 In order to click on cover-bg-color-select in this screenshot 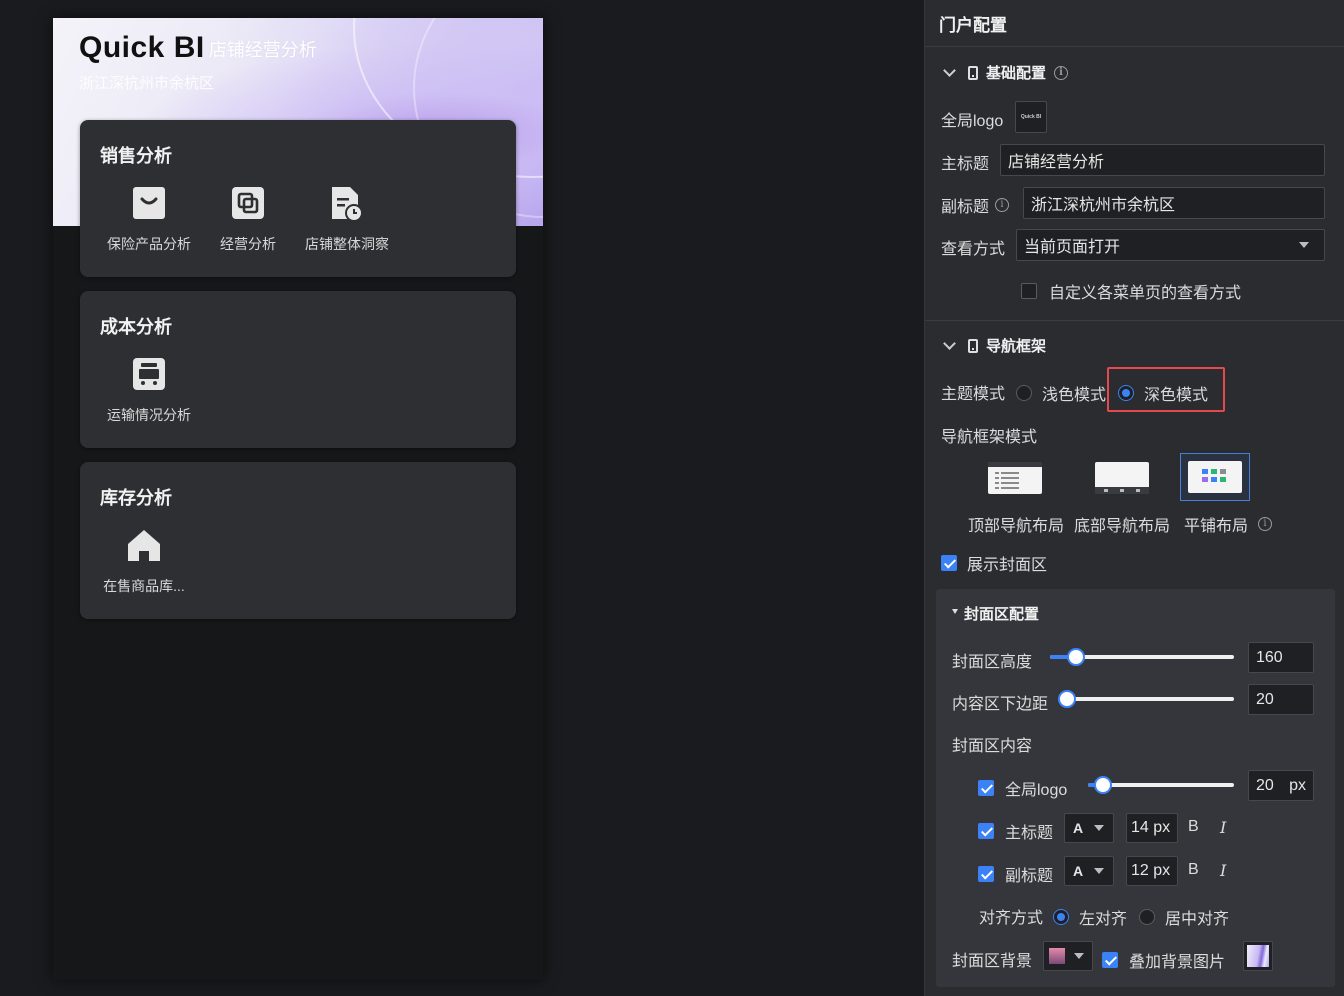, I will do `click(1068, 956)`.